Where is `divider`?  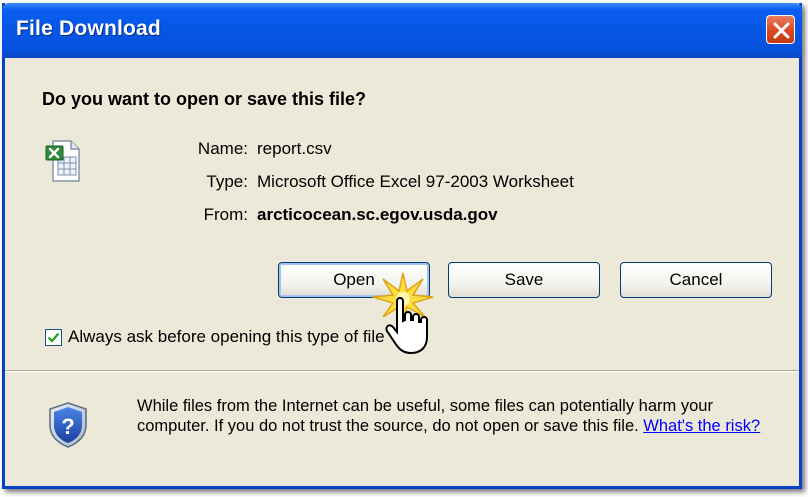 divider is located at coordinates (402, 371).